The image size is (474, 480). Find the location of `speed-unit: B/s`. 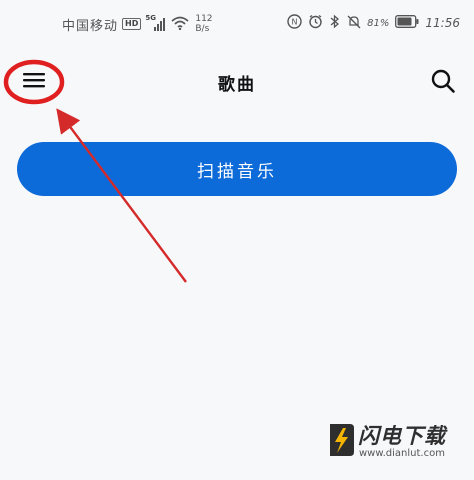

speed-unit: B/s is located at coordinates (202, 29).